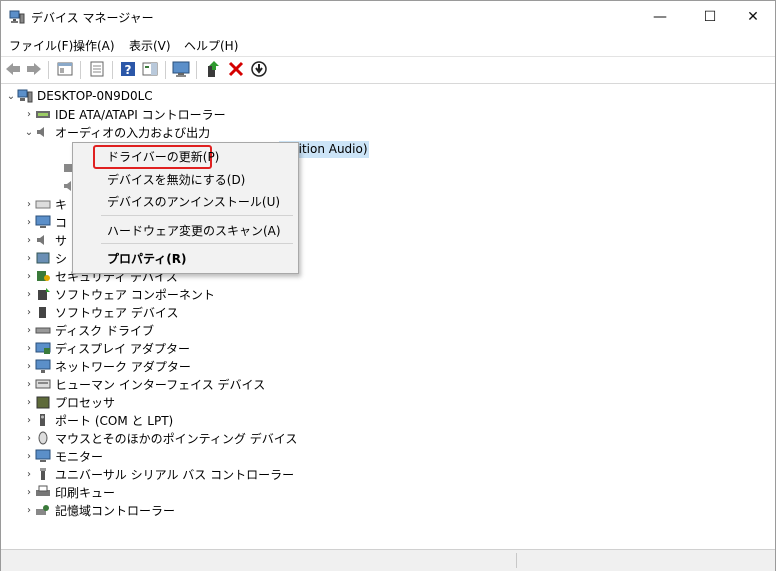 The image size is (776, 571). I want to click on scan-hardware-icon, so click(181, 69).